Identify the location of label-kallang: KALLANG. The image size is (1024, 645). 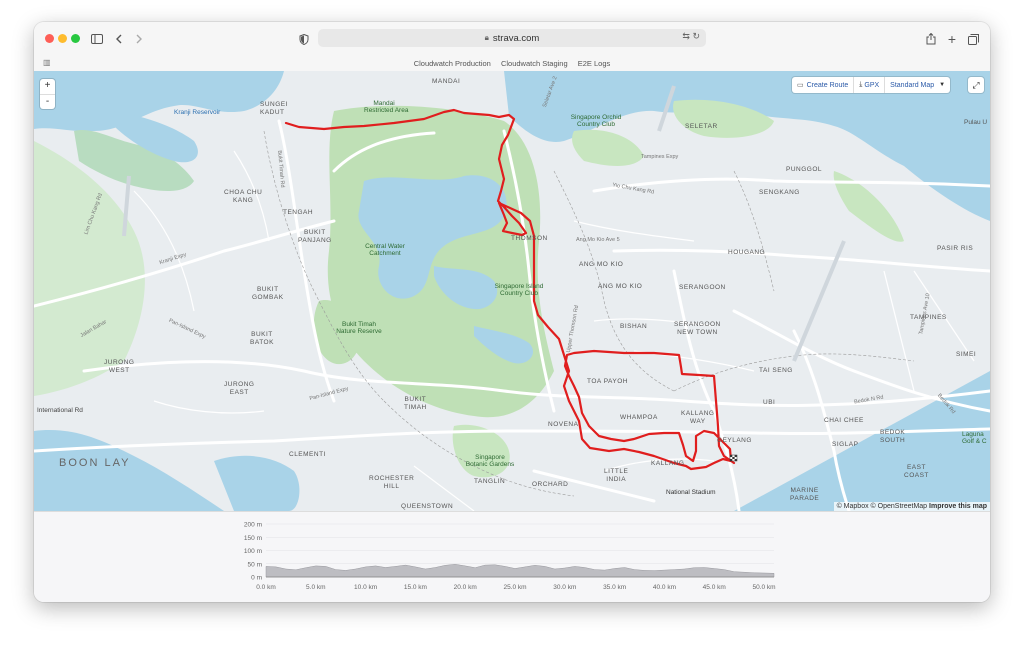
(668, 463).